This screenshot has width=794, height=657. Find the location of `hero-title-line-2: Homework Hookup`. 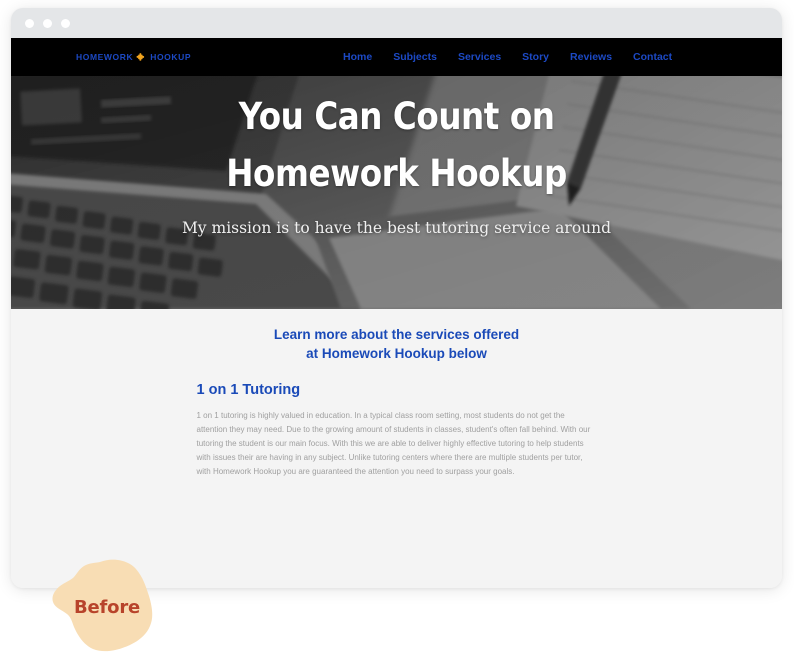

hero-title-line-2: Homework Hookup is located at coordinates (396, 174).